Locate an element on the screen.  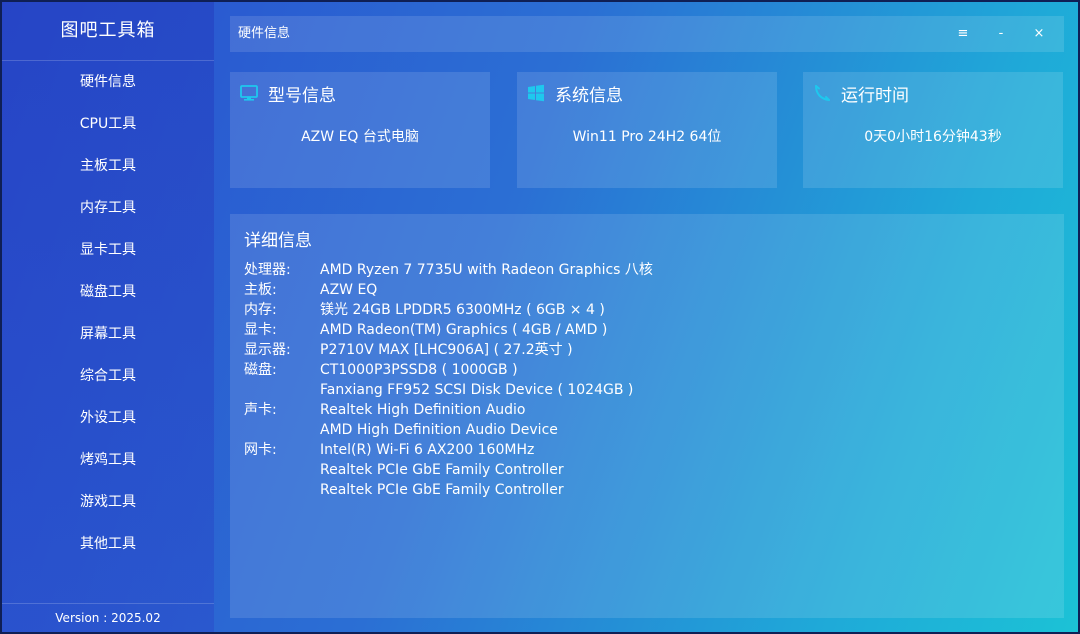
detail-label: 显示器: is located at coordinates (267, 350).